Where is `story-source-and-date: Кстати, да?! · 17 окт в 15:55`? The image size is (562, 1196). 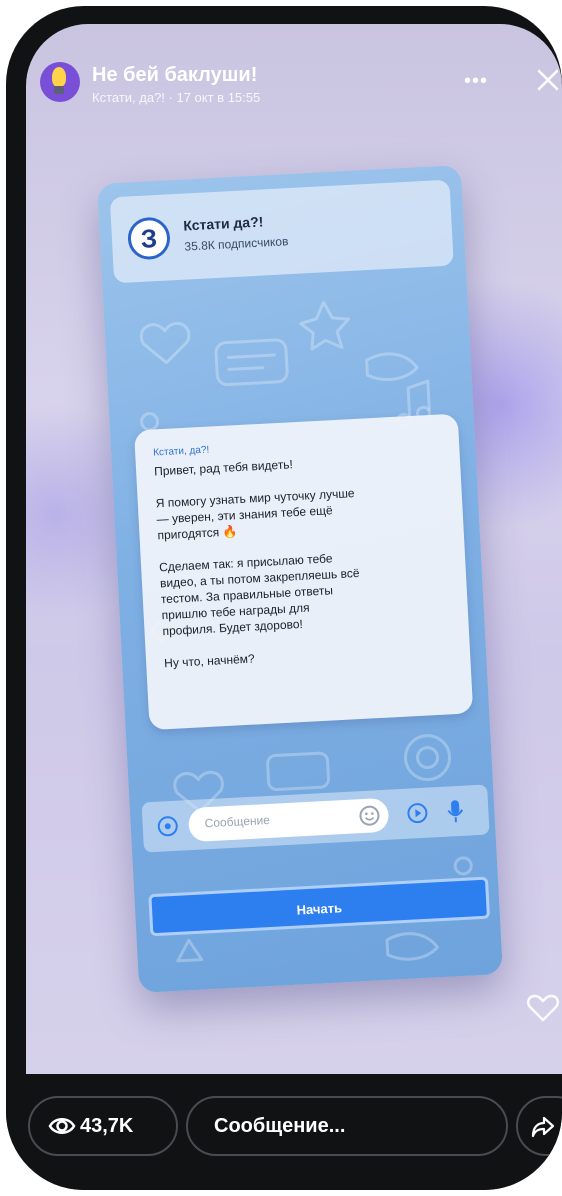 story-source-and-date: Кстати, да?! · 17 окт в 15:55 is located at coordinates (176, 97).